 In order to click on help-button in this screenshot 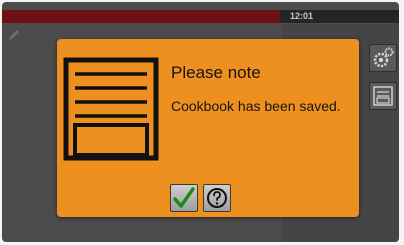, I will do `click(217, 198)`.